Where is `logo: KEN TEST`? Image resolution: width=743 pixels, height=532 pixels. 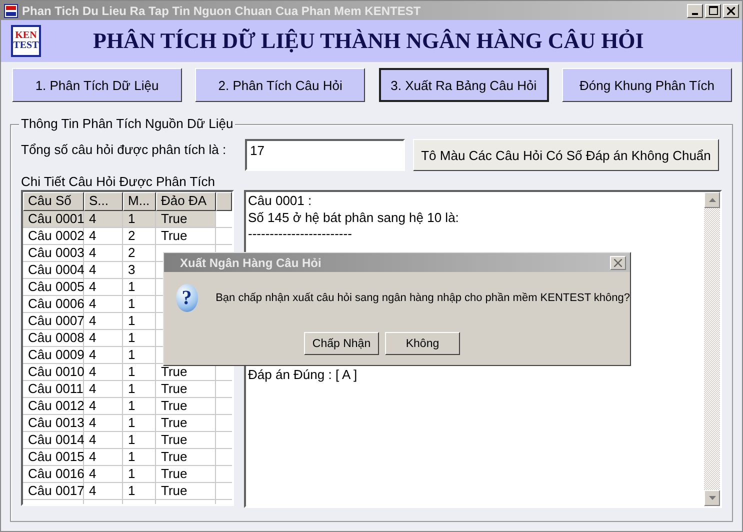 logo: KEN TEST is located at coordinates (26, 41).